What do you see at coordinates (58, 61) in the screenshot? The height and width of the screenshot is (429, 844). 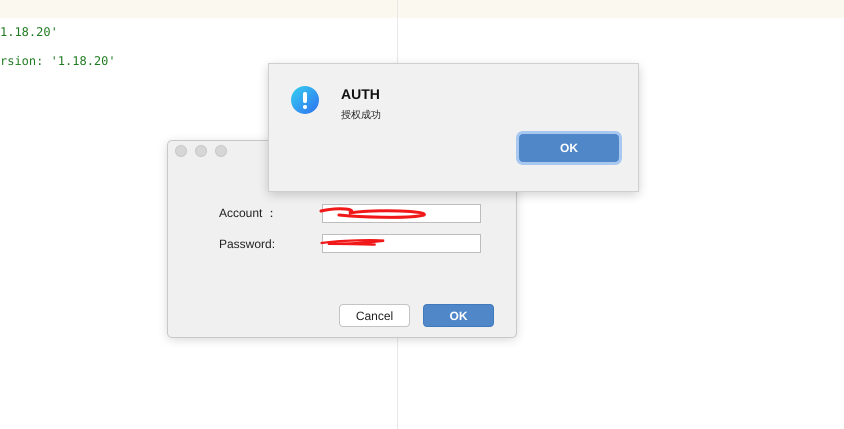 I see `code-line: rsion: '1.18.20'` at bounding box center [58, 61].